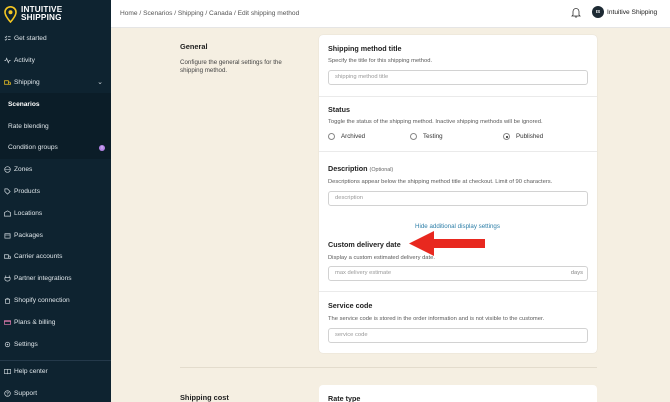 The height and width of the screenshot is (402, 670). What do you see at coordinates (365, 48) in the screenshot?
I see `method-title-label: Shipping method title` at bounding box center [365, 48].